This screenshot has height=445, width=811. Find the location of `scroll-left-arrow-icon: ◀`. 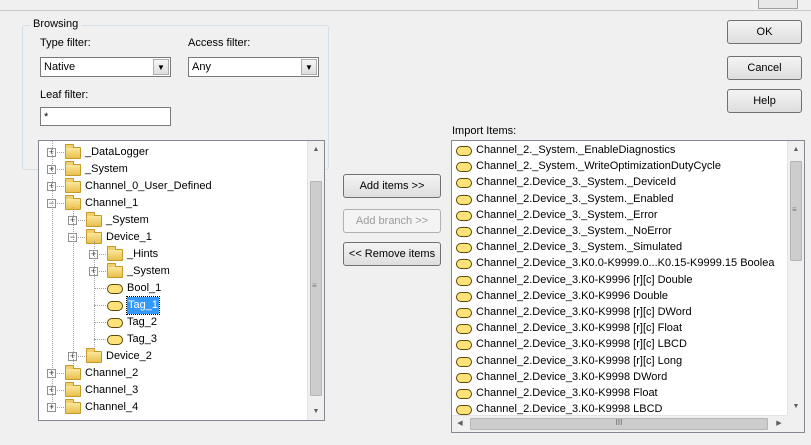

scroll-left-arrow-icon: ◀ is located at coordinates (460, 424).